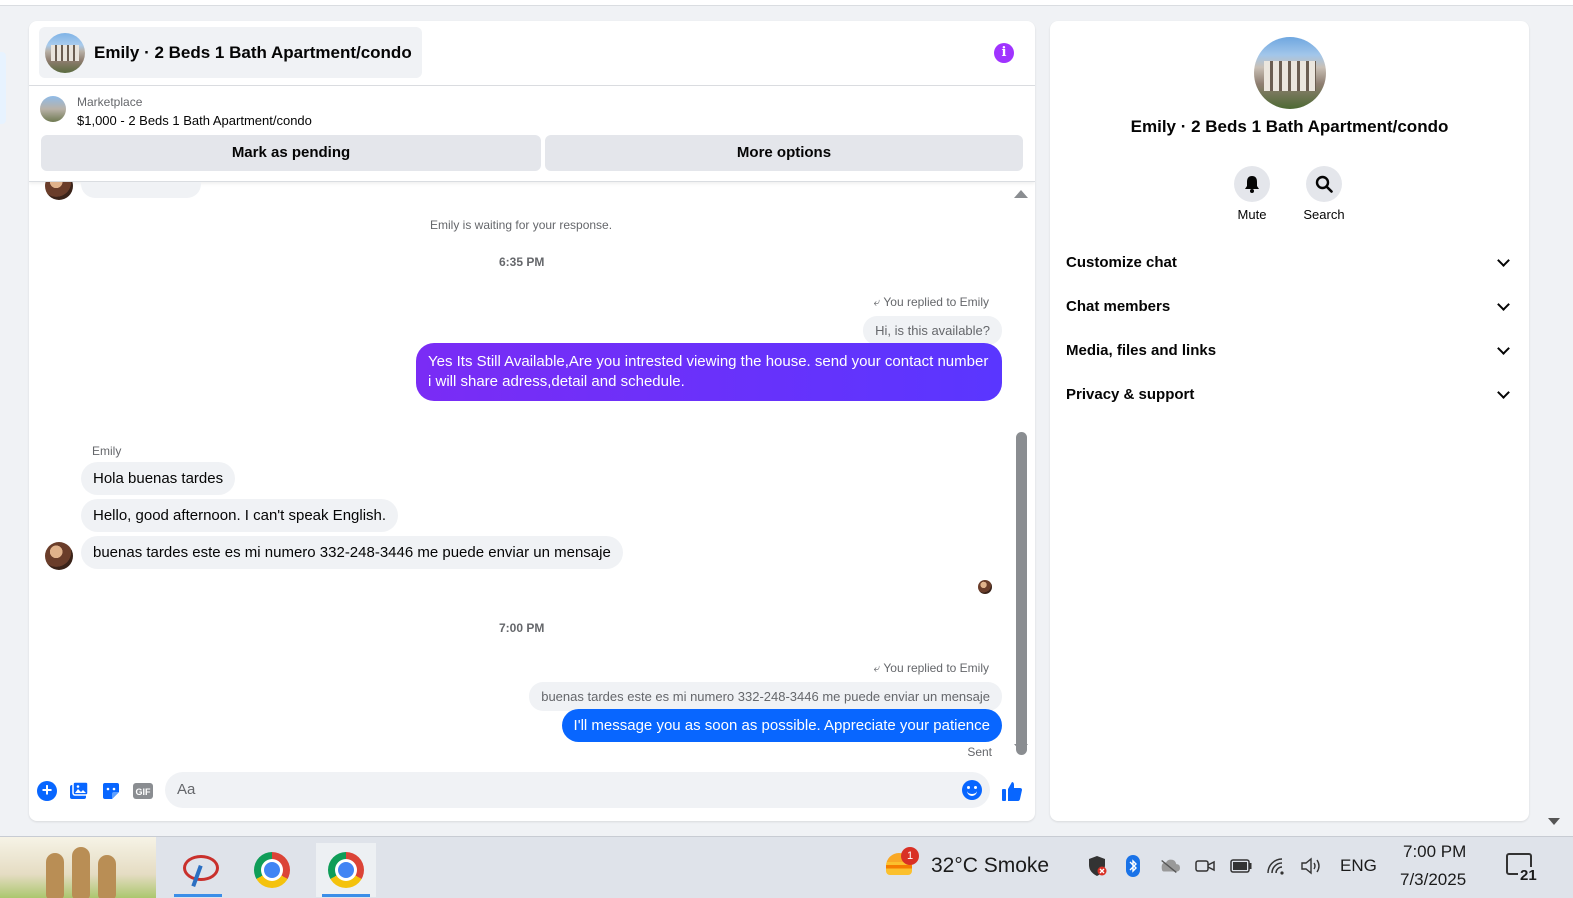 The width and height of the screenshot is (1573, 898). Describe the element at coordinates (910, 856) in the screenshot. I see `weather-badge: 1` at that location.